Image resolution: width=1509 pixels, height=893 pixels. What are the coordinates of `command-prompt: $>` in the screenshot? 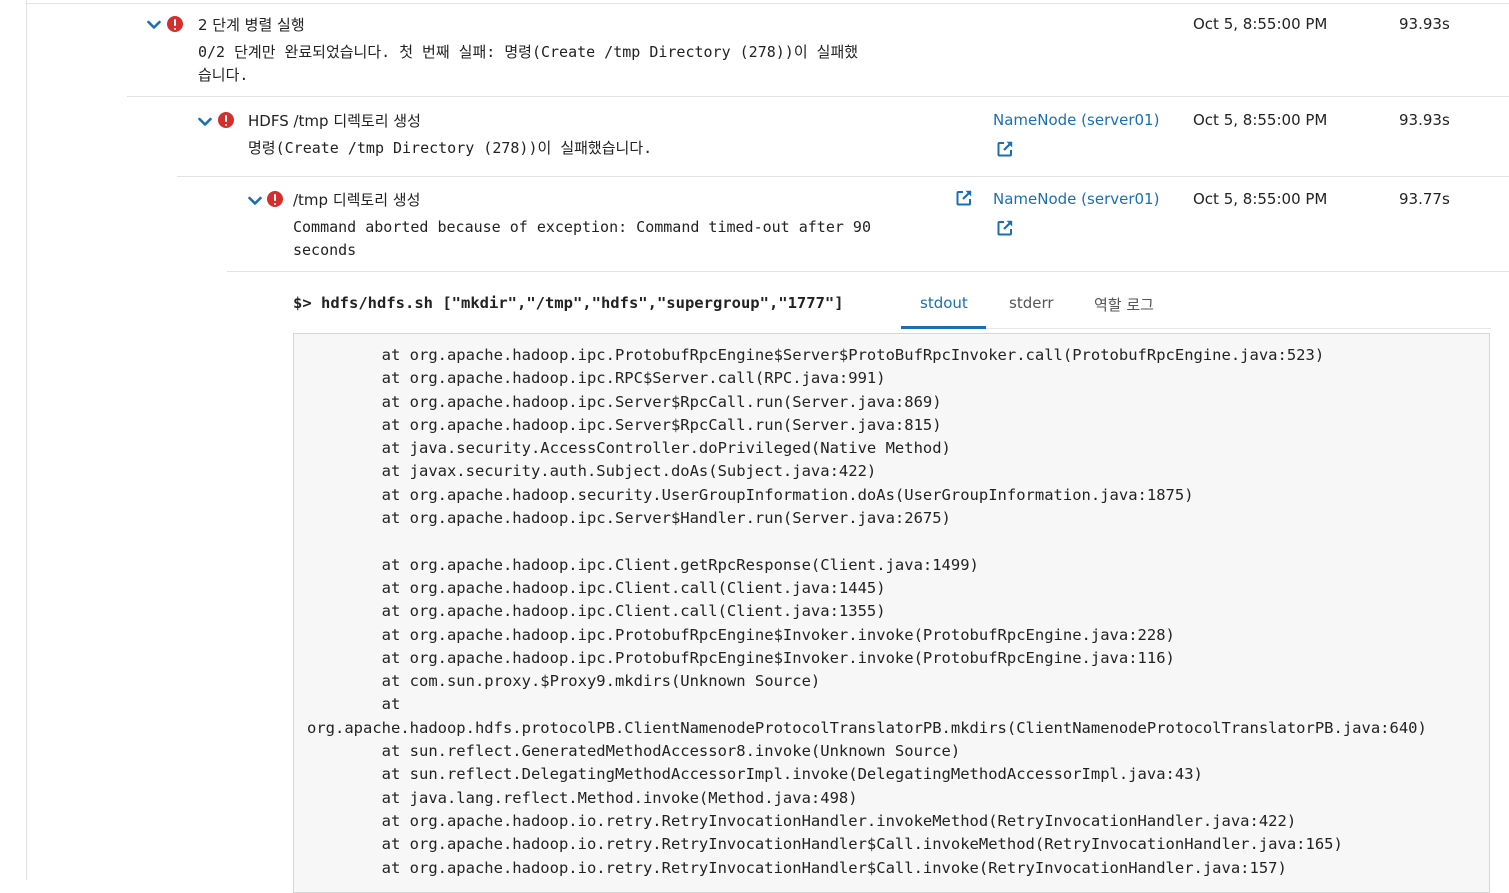 It's located at (302, 303).